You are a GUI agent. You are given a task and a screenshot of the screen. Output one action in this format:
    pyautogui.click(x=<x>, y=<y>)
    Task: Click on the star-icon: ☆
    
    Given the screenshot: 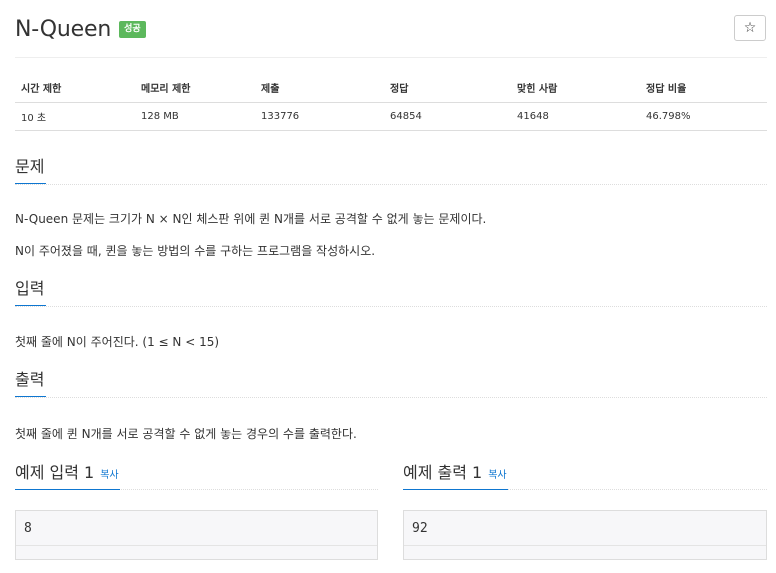 What is the action you would take?
    pyautogui.click(x=750, y=28)
    